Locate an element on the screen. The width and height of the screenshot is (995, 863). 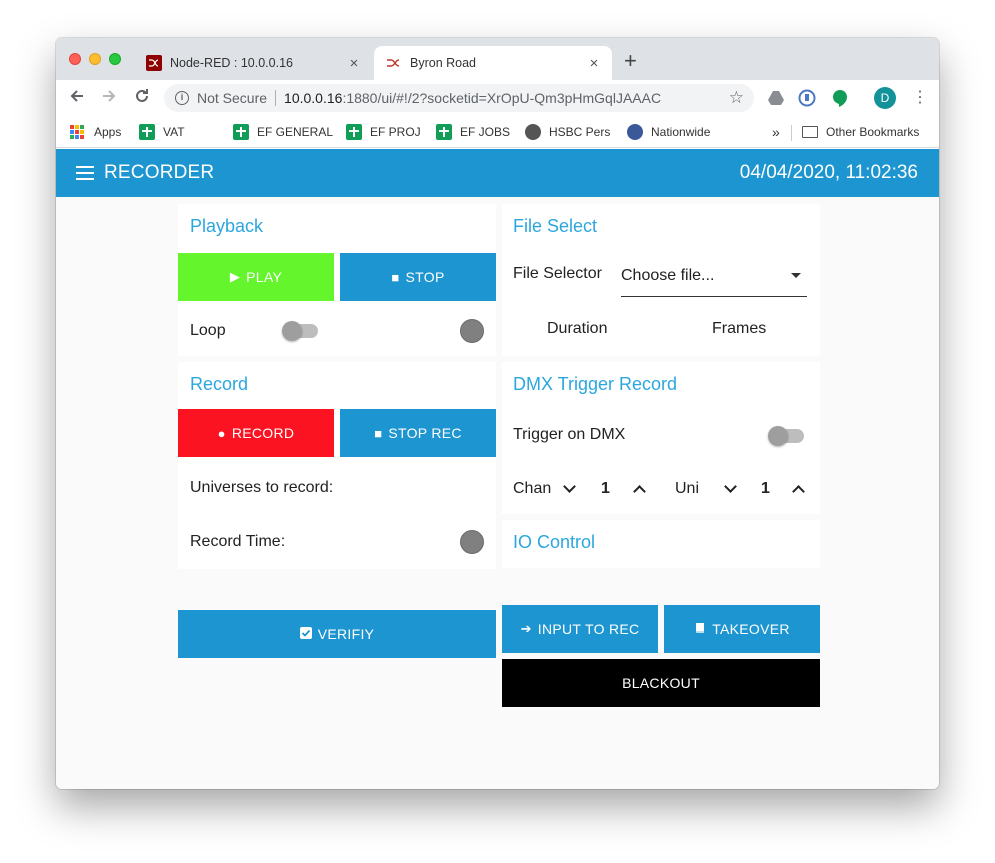
maximize-window-button is located at coordinates (115, 59).